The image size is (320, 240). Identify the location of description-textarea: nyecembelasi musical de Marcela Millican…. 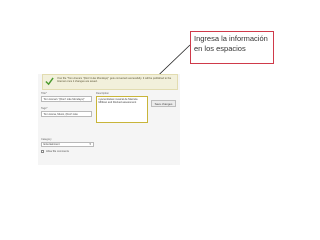
(122, 109).